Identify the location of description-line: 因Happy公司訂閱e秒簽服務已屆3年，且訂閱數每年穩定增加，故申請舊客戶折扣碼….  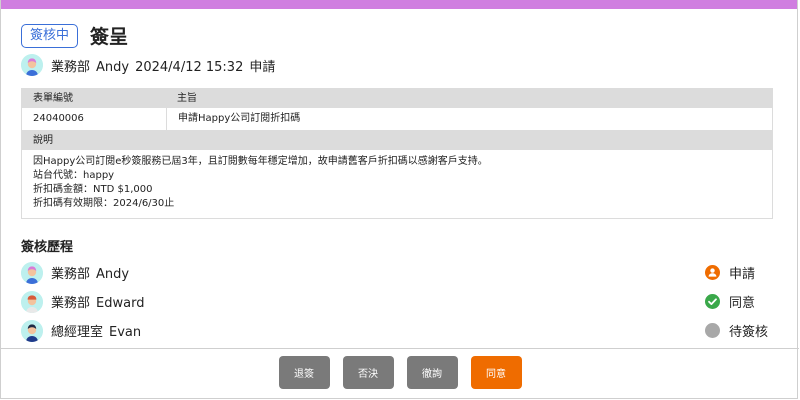
(260, 161).